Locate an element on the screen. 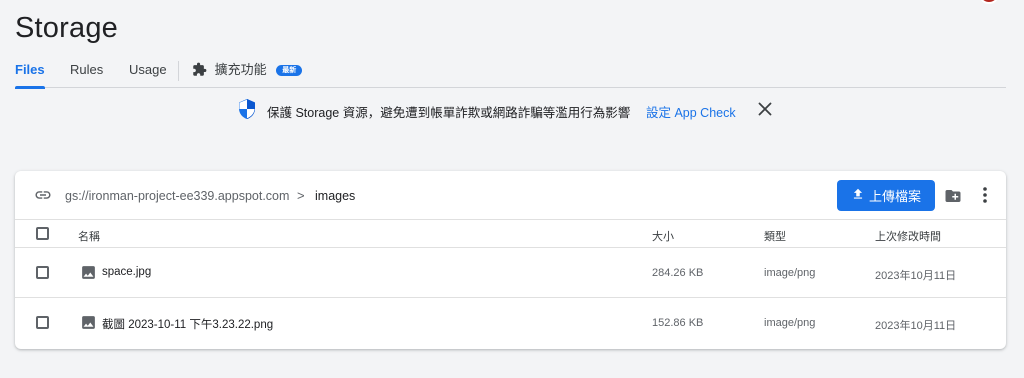  select-all-checkbox is located at coordinates (42, 233).